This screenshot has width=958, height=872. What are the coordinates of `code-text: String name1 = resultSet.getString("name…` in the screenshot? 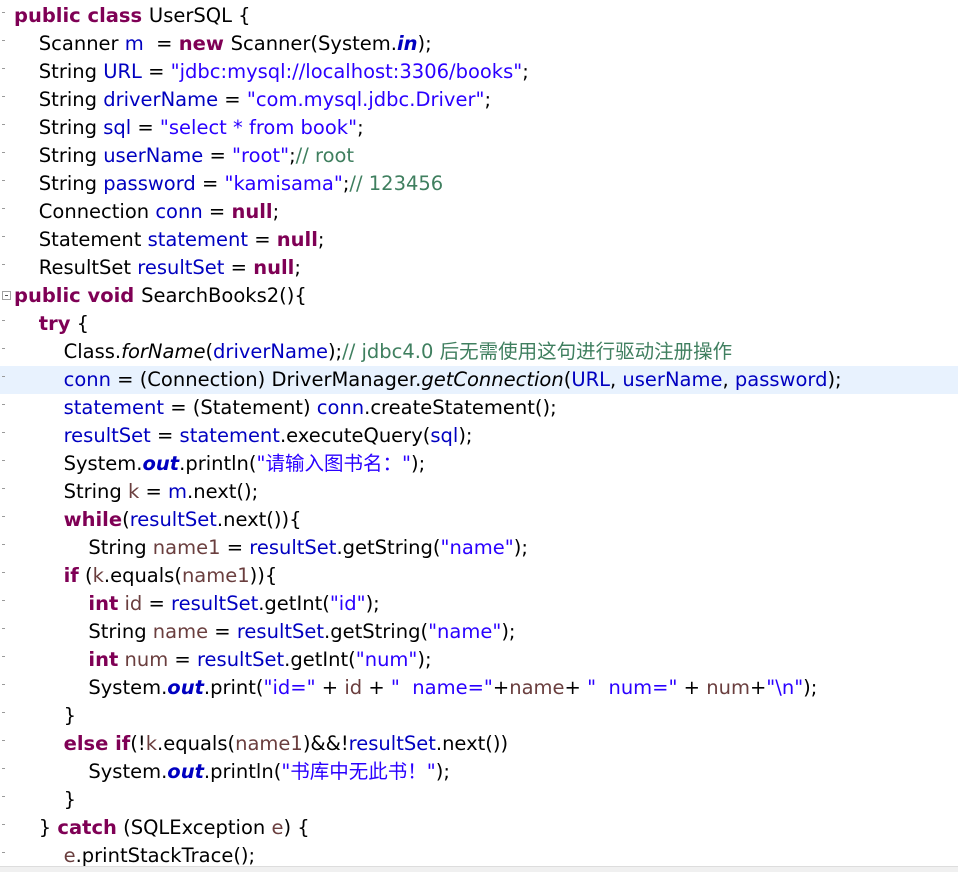 It's located at (271, 548).